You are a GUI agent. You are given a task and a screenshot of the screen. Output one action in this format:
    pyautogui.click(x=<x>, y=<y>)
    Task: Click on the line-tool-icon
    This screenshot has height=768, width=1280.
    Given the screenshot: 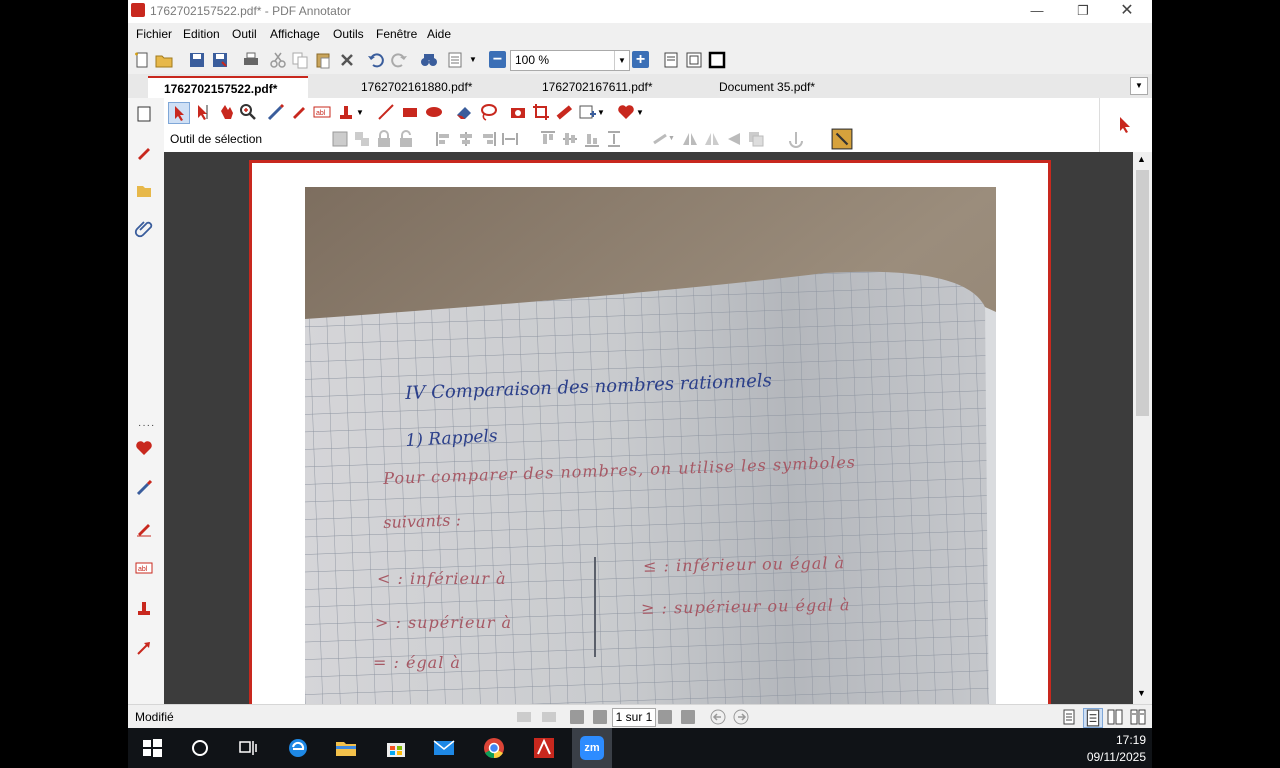 What is the action you would take?
    pyautogui.click(x=386, y=112)
    